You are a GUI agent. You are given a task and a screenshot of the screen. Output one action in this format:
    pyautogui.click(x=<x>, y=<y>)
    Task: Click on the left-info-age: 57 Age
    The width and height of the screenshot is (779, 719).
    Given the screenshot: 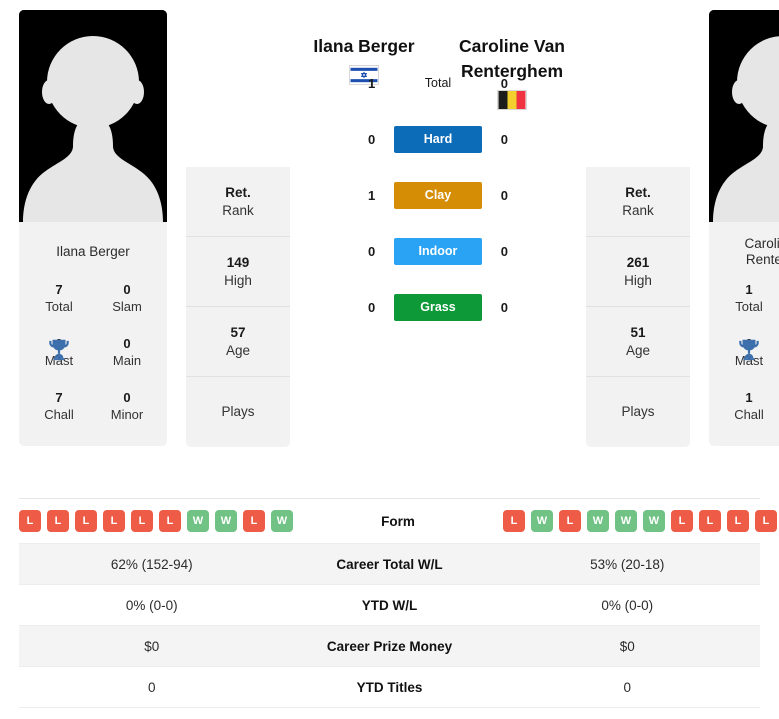 What is the action you would take?
    pyautogui.click(x=238, y=342)
    